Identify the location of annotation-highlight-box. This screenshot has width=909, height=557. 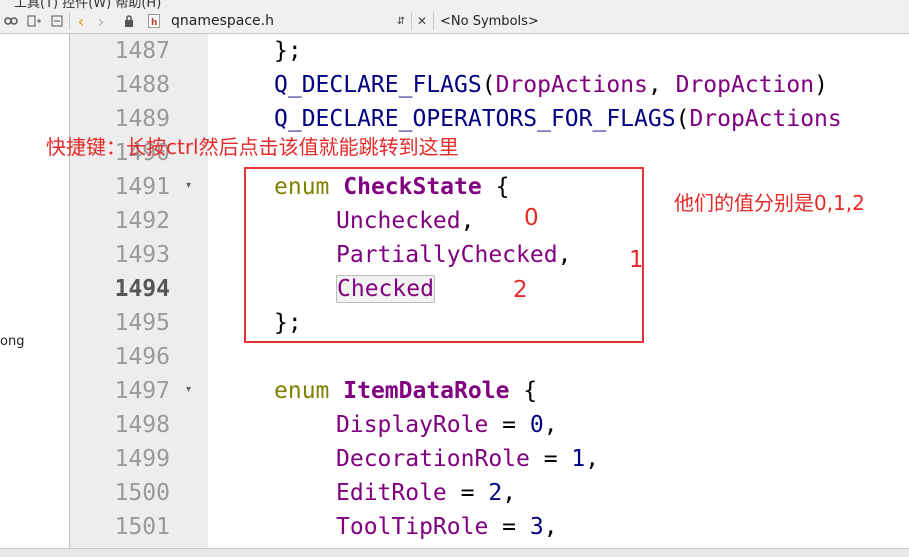
(444, 255).